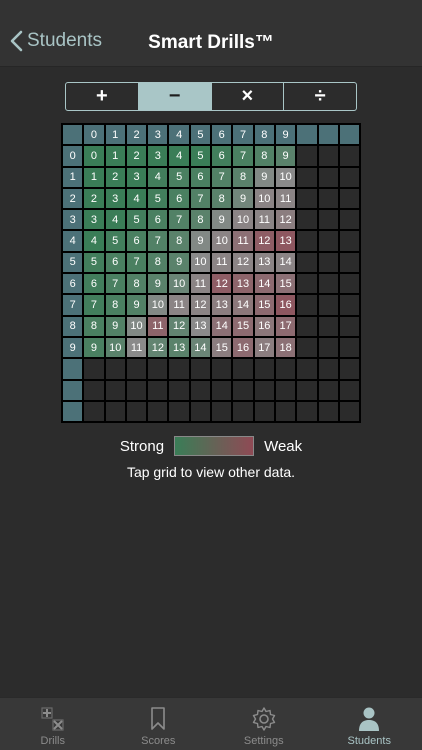 The image size is (422, 750). I want to click on tab-settings: Settings, so click(264, 724).